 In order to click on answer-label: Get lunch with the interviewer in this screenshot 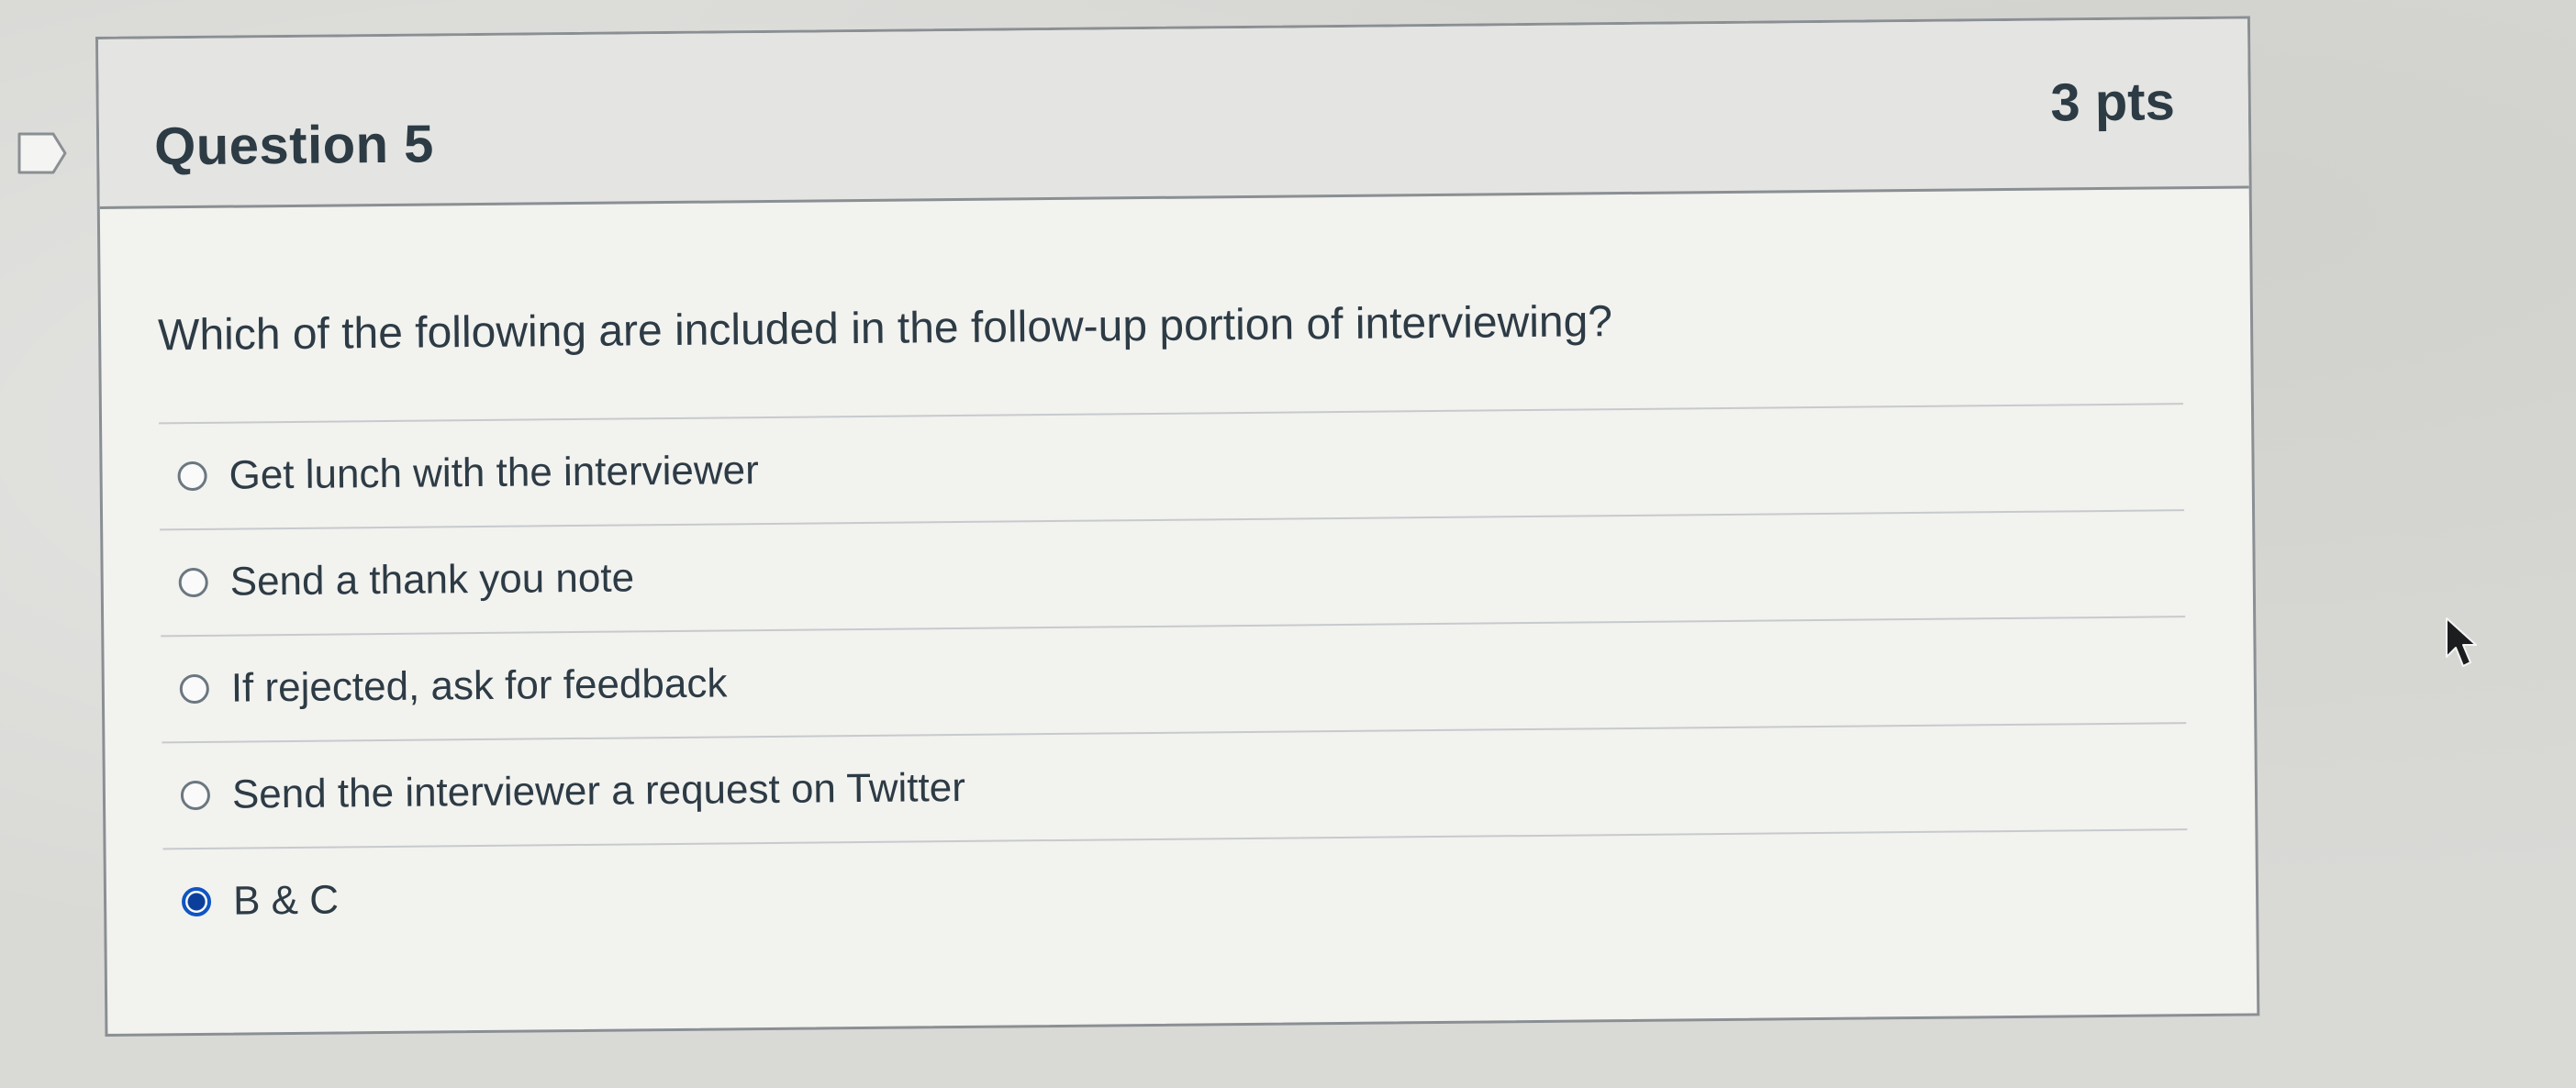, I will do `click(494, 473)`.